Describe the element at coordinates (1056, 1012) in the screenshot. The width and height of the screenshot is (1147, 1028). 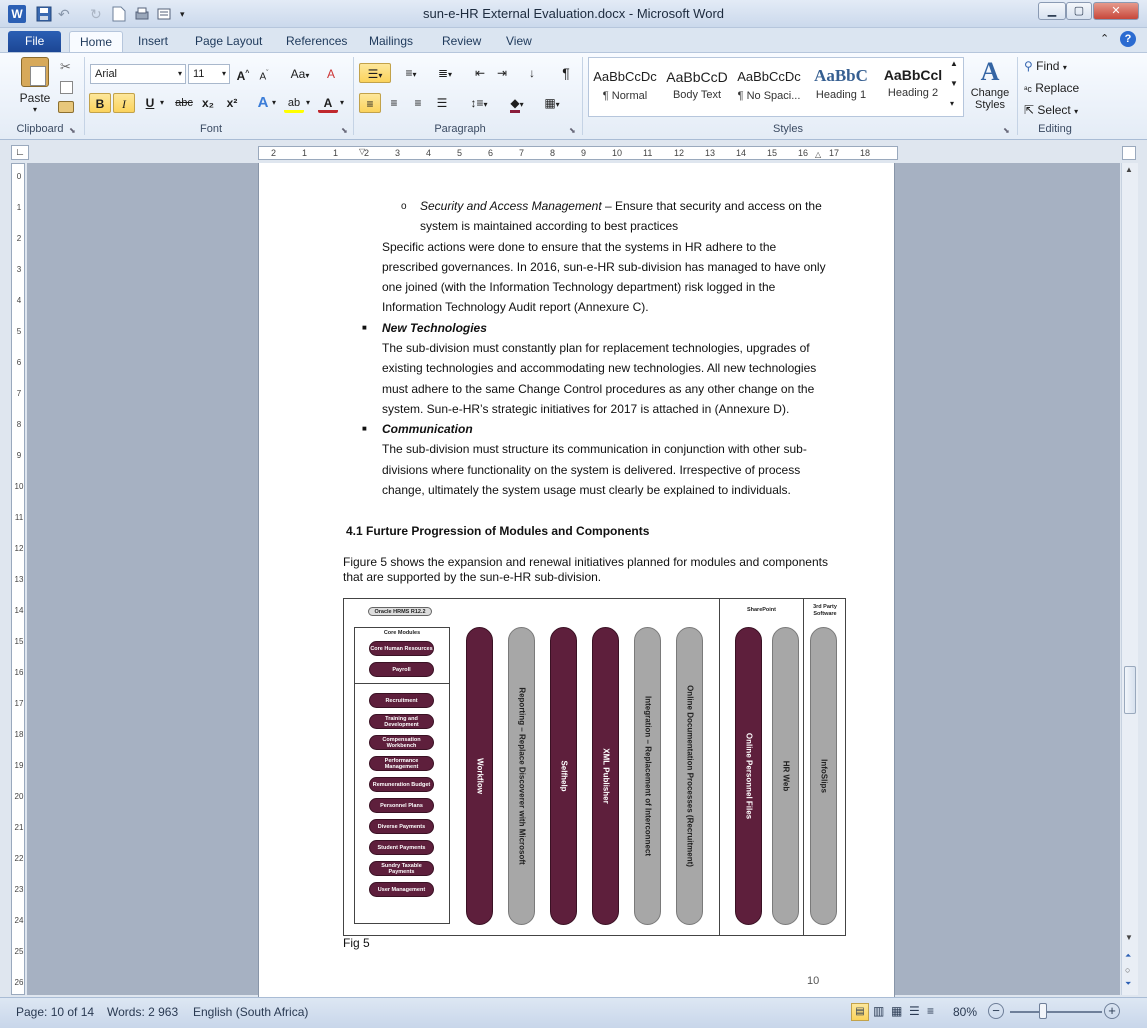
I see `zoom-slider-track` at that location.